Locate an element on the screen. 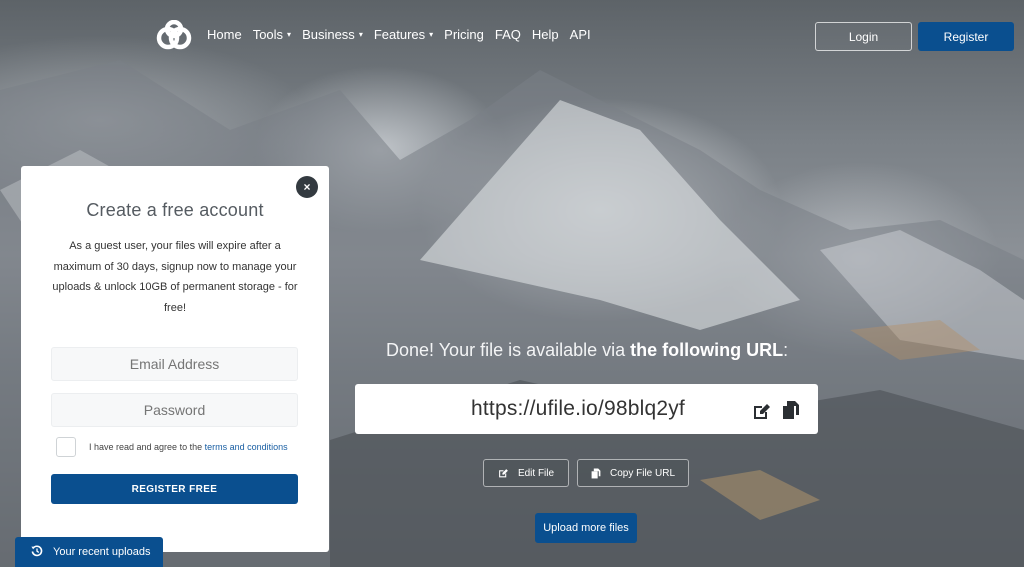 The image size is (1024, 567). ufile-logo-icon is located at coordinates (174, 34).